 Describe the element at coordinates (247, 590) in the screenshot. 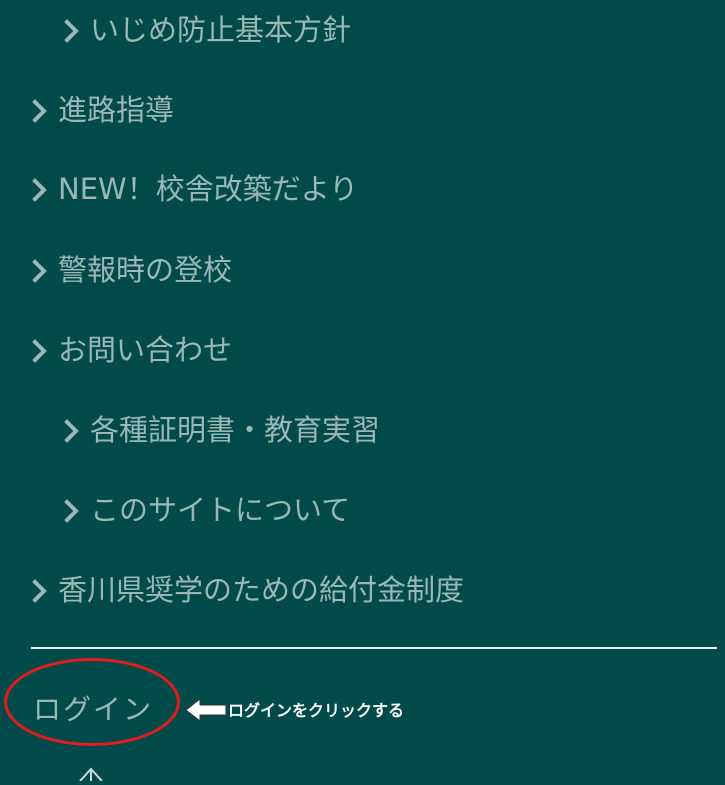

I see `menu-item-scholarship: 香川県奨学のための給付金制度` at that location.